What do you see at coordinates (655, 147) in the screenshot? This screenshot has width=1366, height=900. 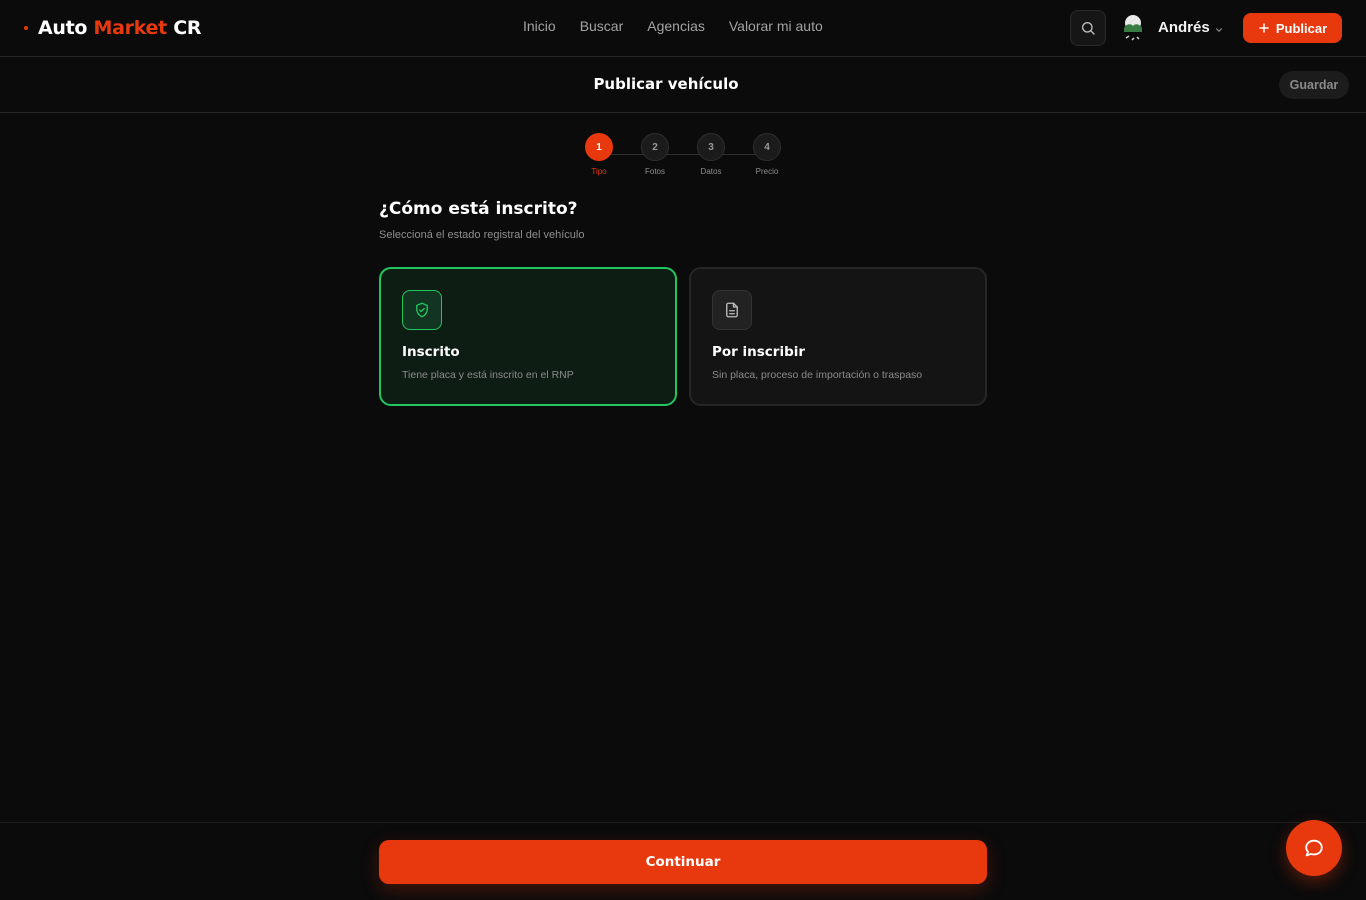 I see `step-number: 2` at bounding box center [655, 147].